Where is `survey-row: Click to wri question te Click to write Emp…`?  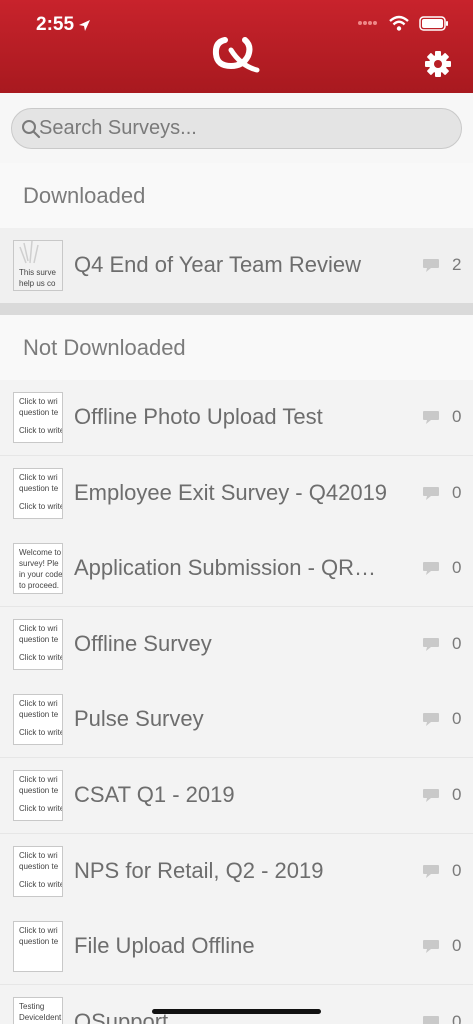
survey-row: Click to wri question te Click to write Emp… is located at coordinates (236, 493).